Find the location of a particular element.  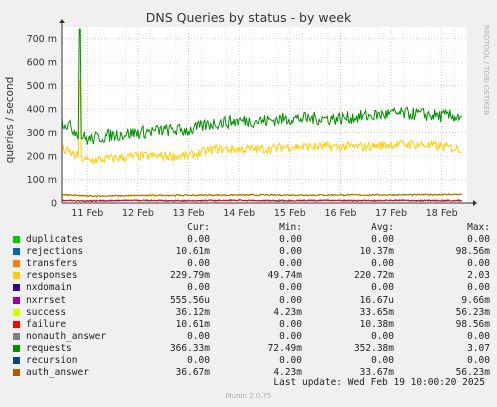

legend-row-recursion: recursion 0.00 0.00 0.00 0.00 is located at coordinates (250, 361).